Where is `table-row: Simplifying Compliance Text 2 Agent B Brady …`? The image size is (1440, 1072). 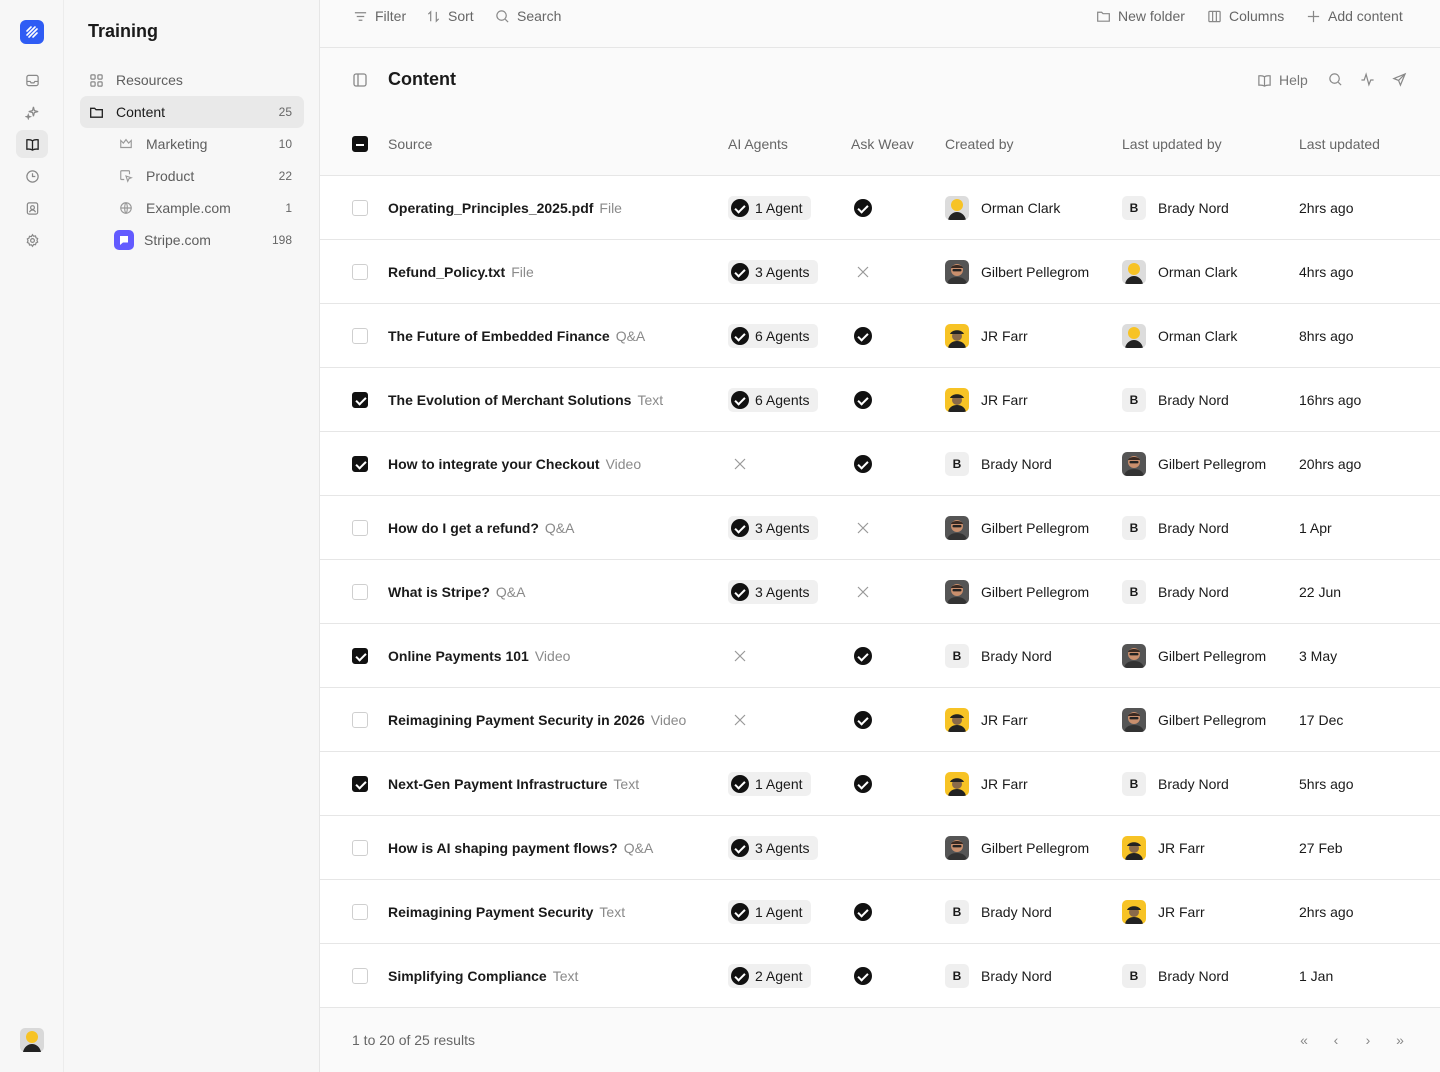
table-row: Simplifying Compliance Text 2 Agent B Brady … is located at coordinates (880, 976).